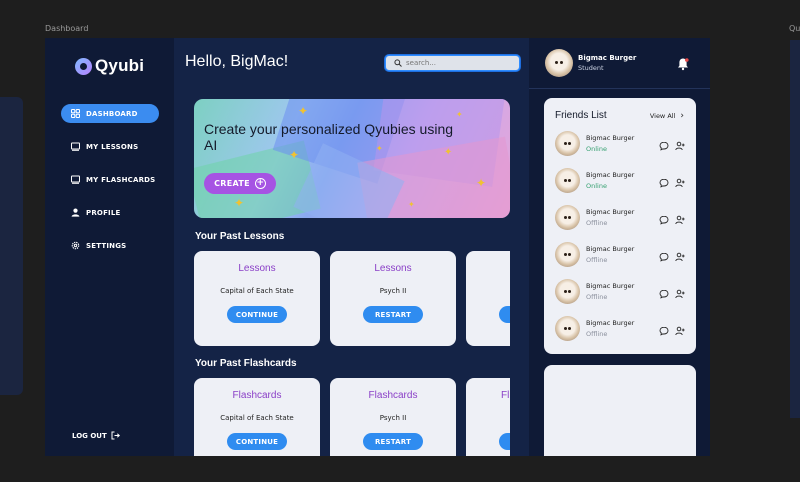 This screenshot has width=800, height=482. I want to click on flashcard-card-partial: Fl, so click(488, 417).